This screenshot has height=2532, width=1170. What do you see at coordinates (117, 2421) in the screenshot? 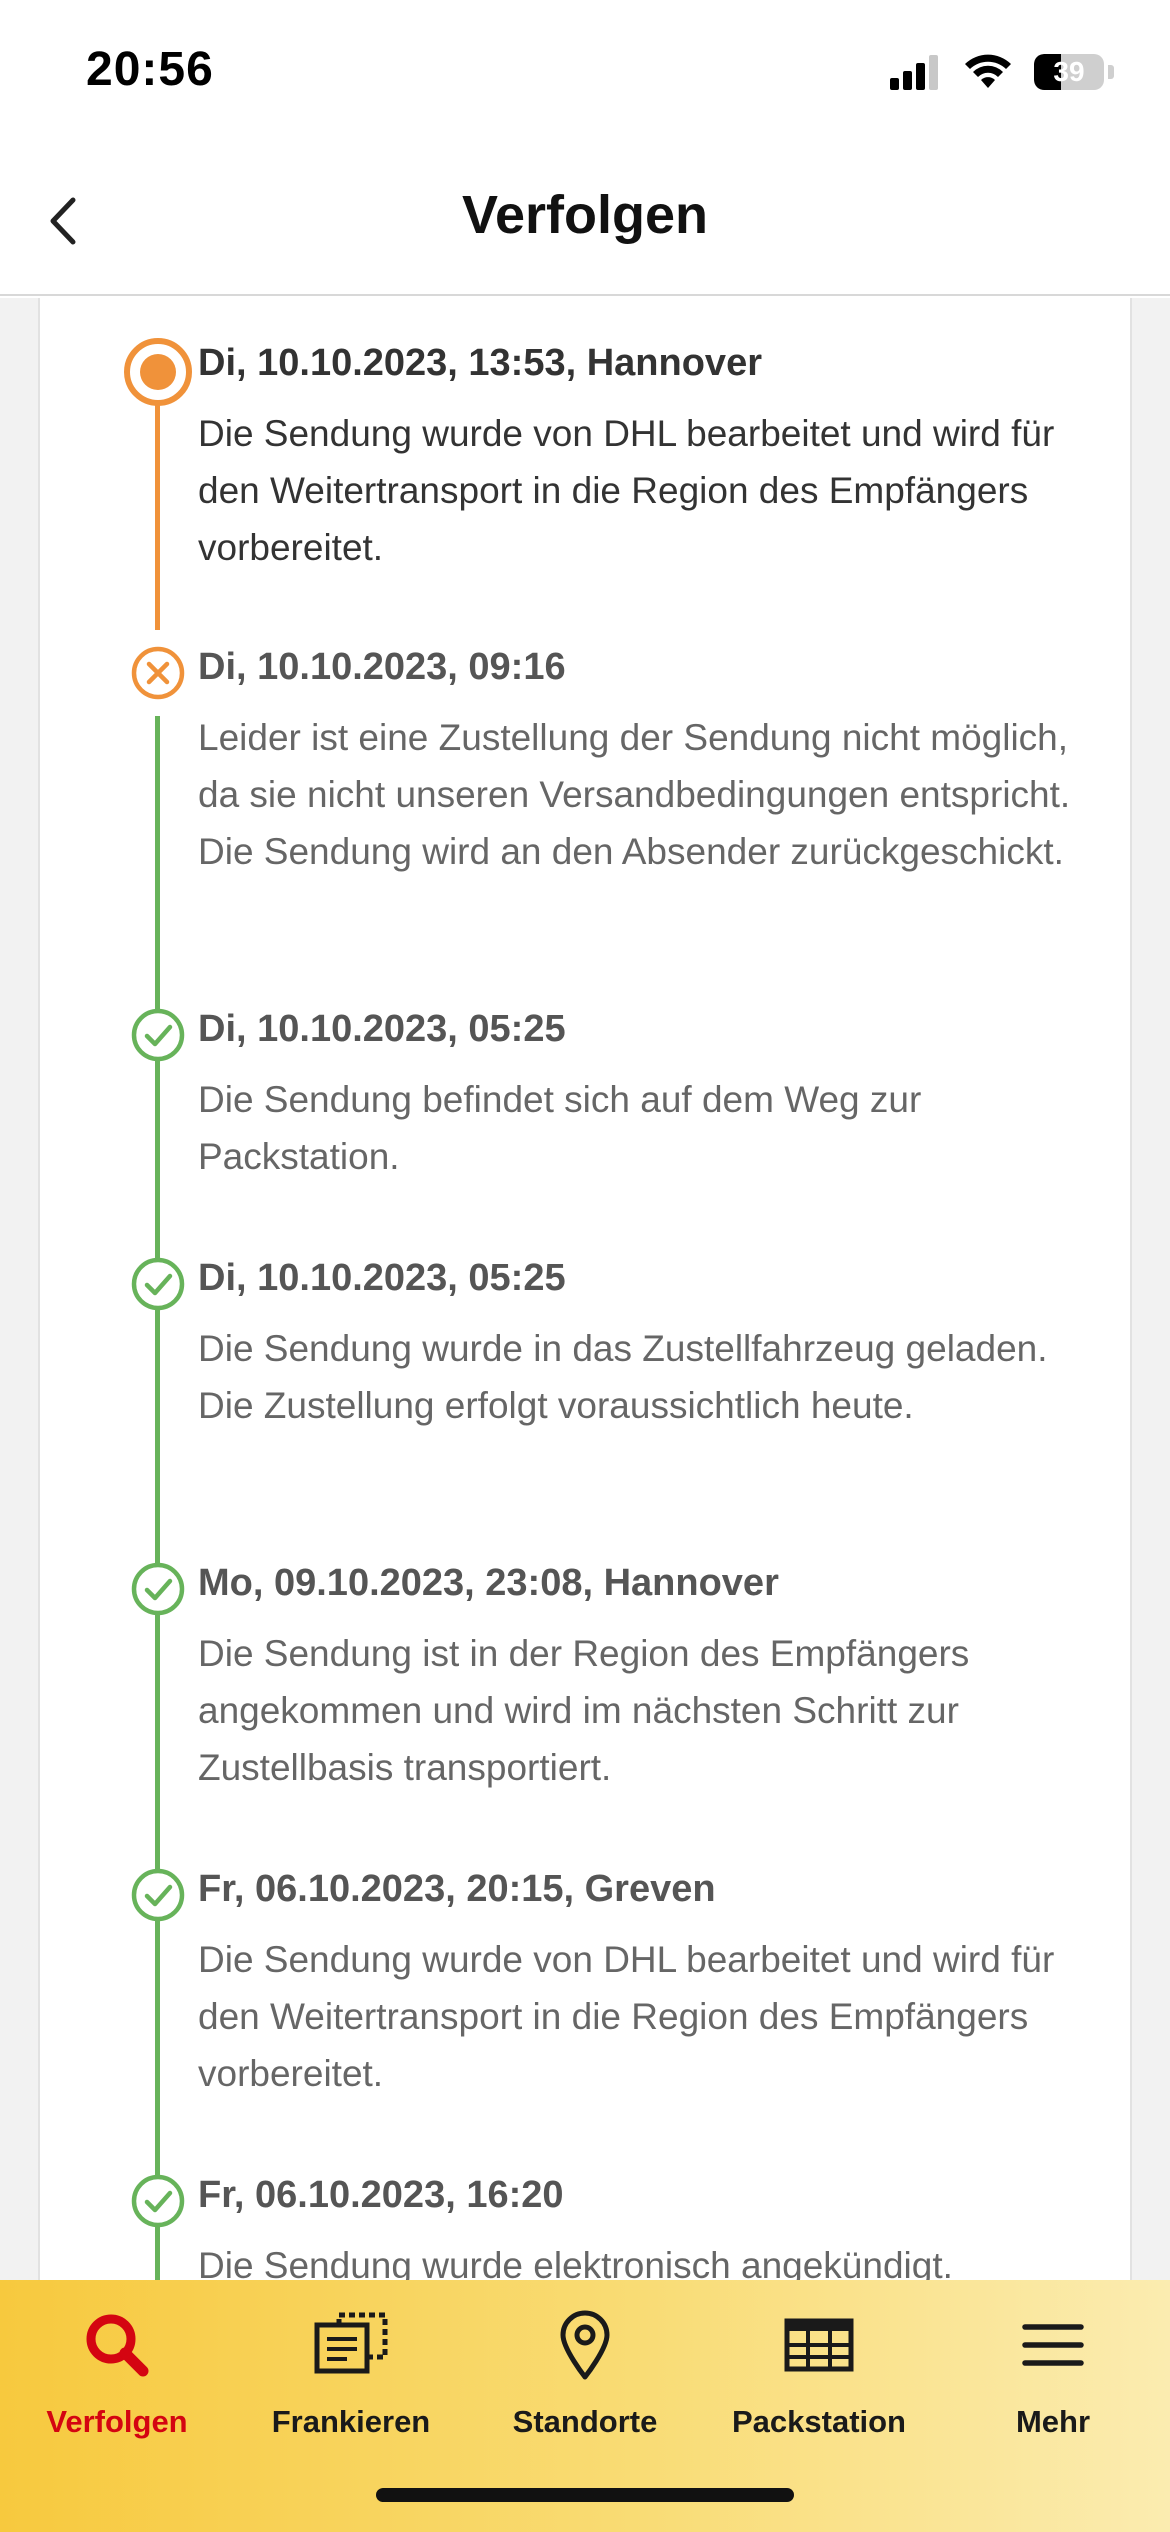
I see `tab-label: Verfolgen` at bounding box center [117, 2421].